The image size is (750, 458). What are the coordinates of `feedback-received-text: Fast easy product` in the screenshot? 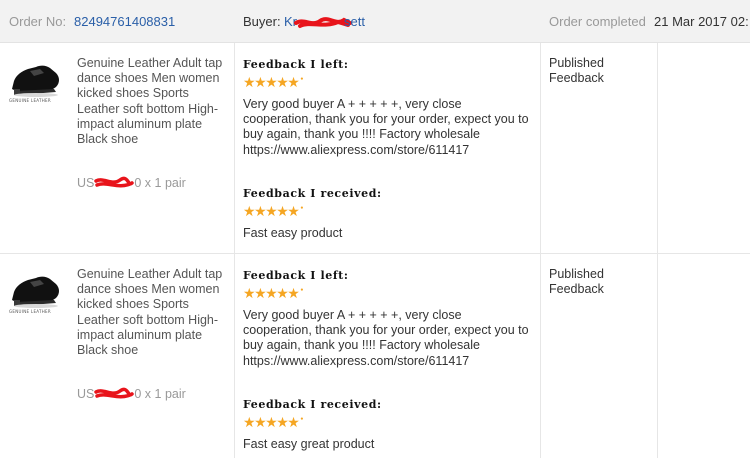 It's located at (293, 233).